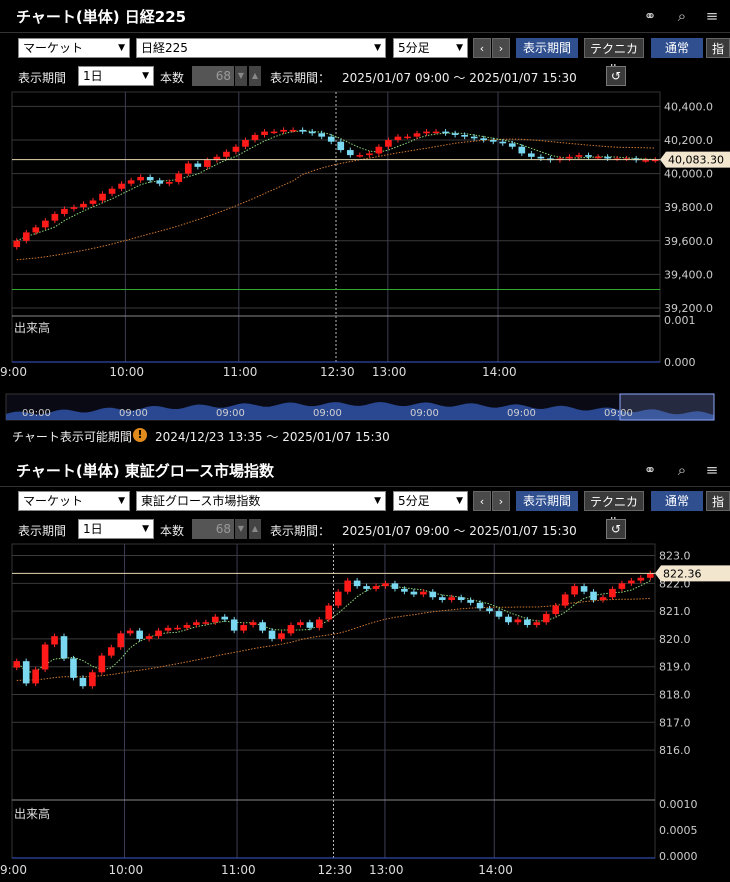  What do you see at coordinates (261, 48) in the screenshot?
I see `symbol-select: 日経225 ▼` at bounding box center [261, 48].